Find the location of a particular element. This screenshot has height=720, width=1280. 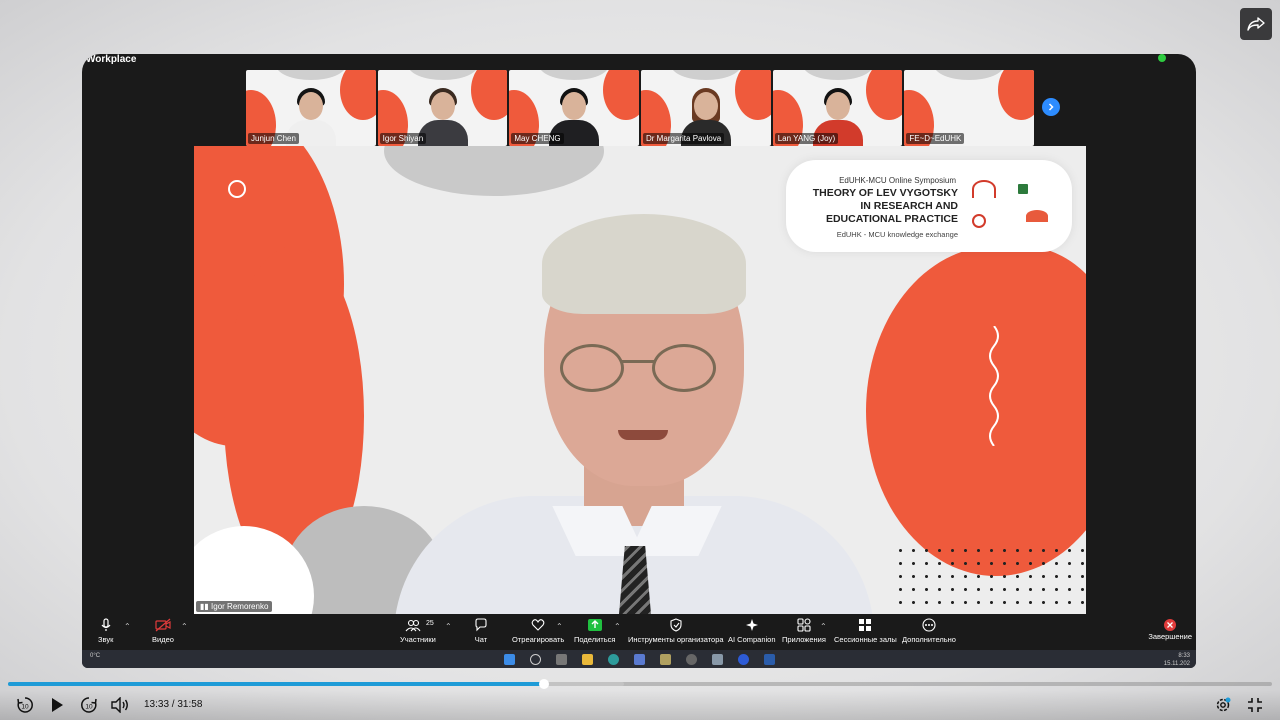

mcu-logo is located at coordinates (984, 189).